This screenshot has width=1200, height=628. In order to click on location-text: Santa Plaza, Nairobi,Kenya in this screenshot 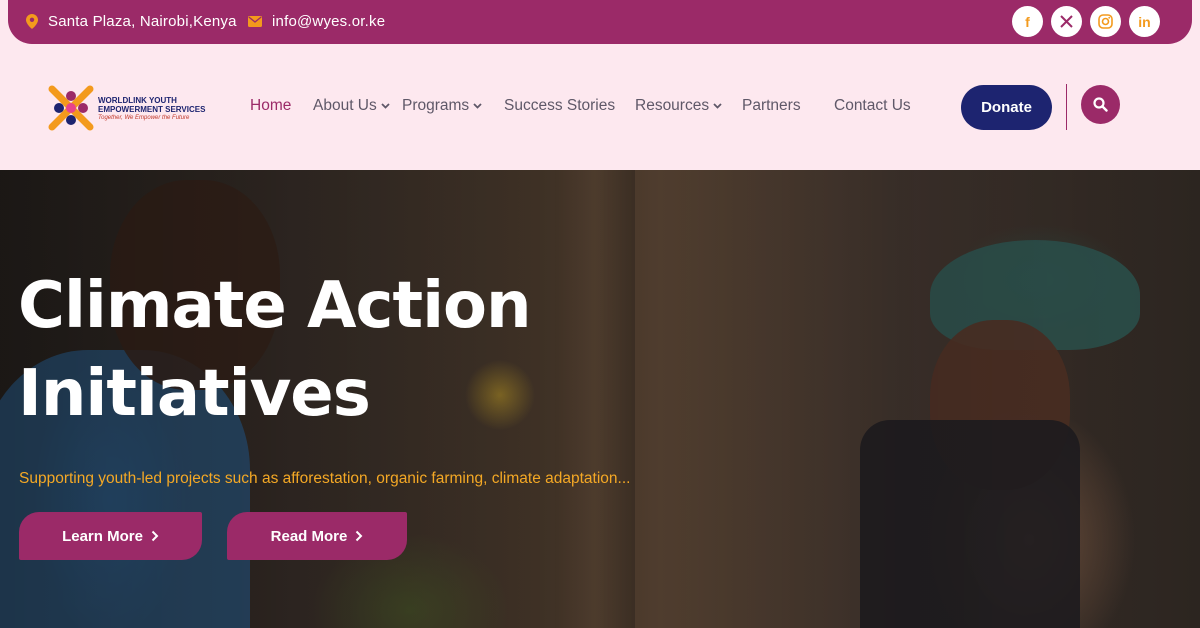, I will do `click(142, 21)`.